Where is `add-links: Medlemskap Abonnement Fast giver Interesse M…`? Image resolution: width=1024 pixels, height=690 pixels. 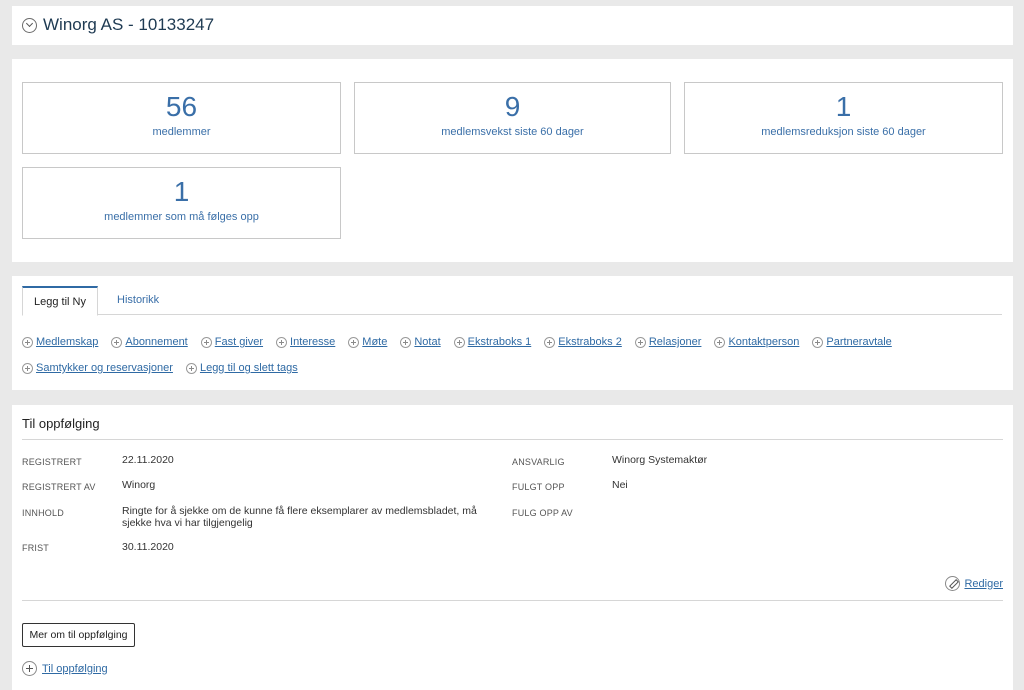 add-links: Medlemskap Abonnement Fast giver Interesse M… is located at coordinates (512, 355).